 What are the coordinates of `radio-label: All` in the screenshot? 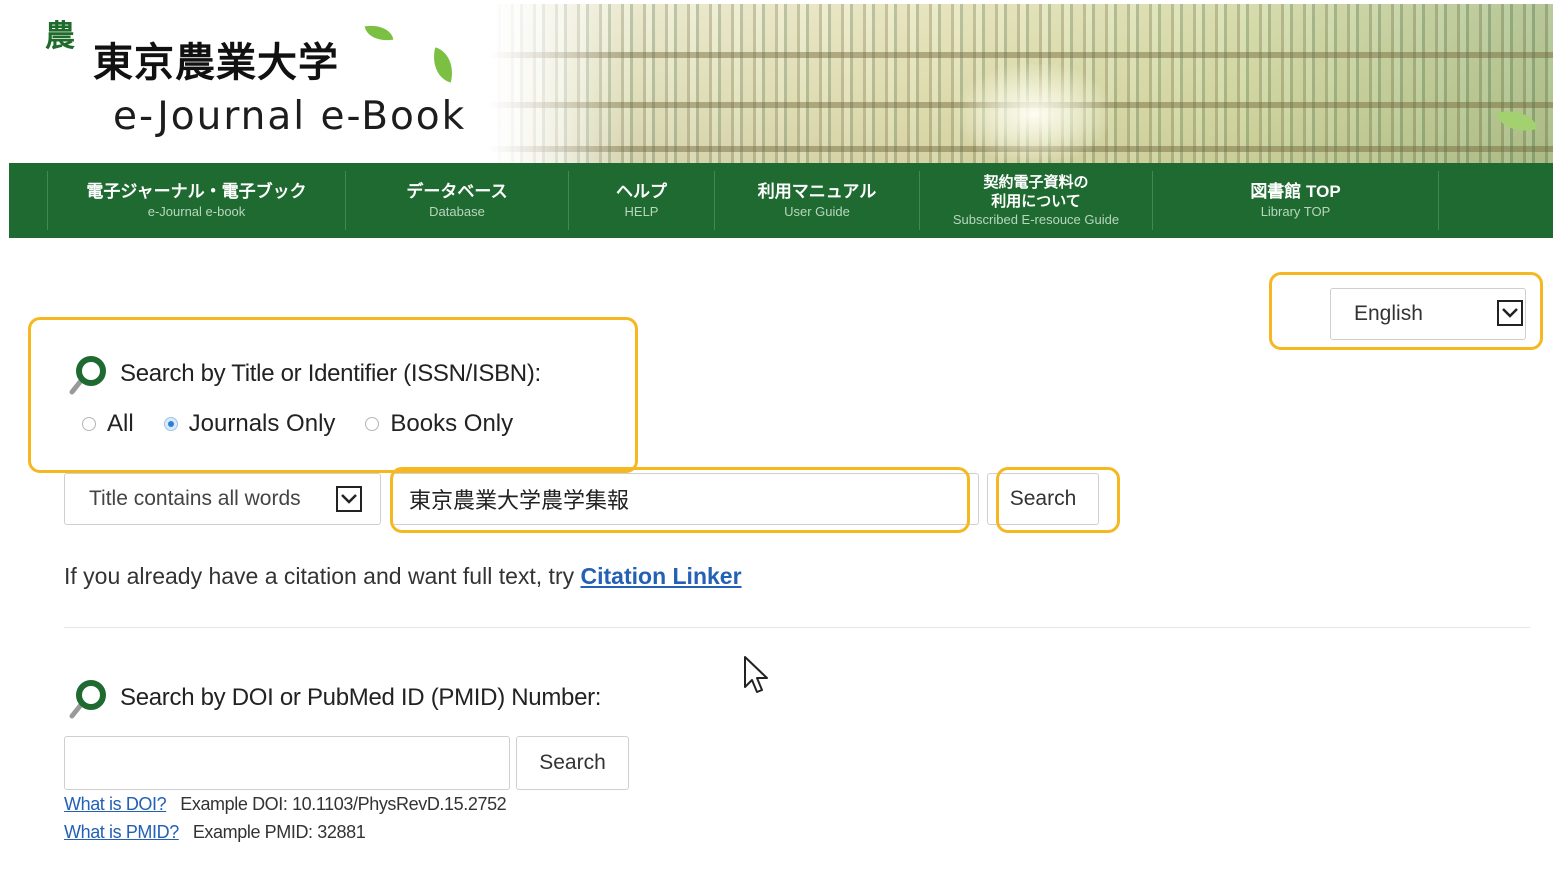 It's located at (120, 423).